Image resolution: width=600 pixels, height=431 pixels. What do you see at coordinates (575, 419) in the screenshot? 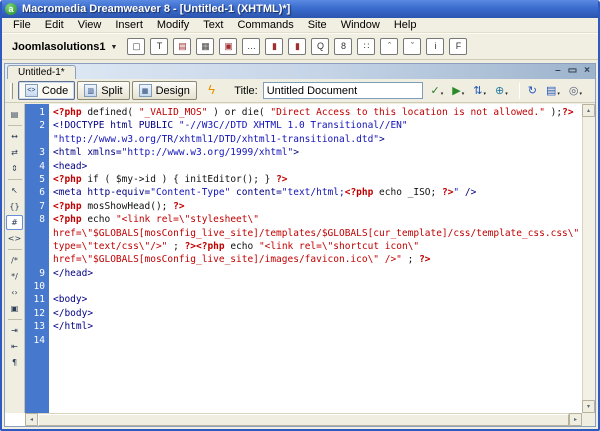
I see `scroll-right-icon: ▸` at bounding box center [575, 419].